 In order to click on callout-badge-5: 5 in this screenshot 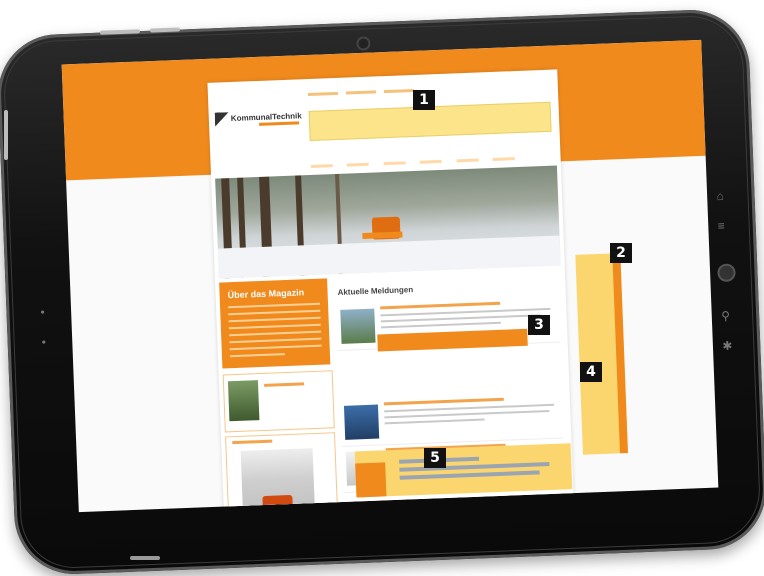, I will do `click(435, 458)`.